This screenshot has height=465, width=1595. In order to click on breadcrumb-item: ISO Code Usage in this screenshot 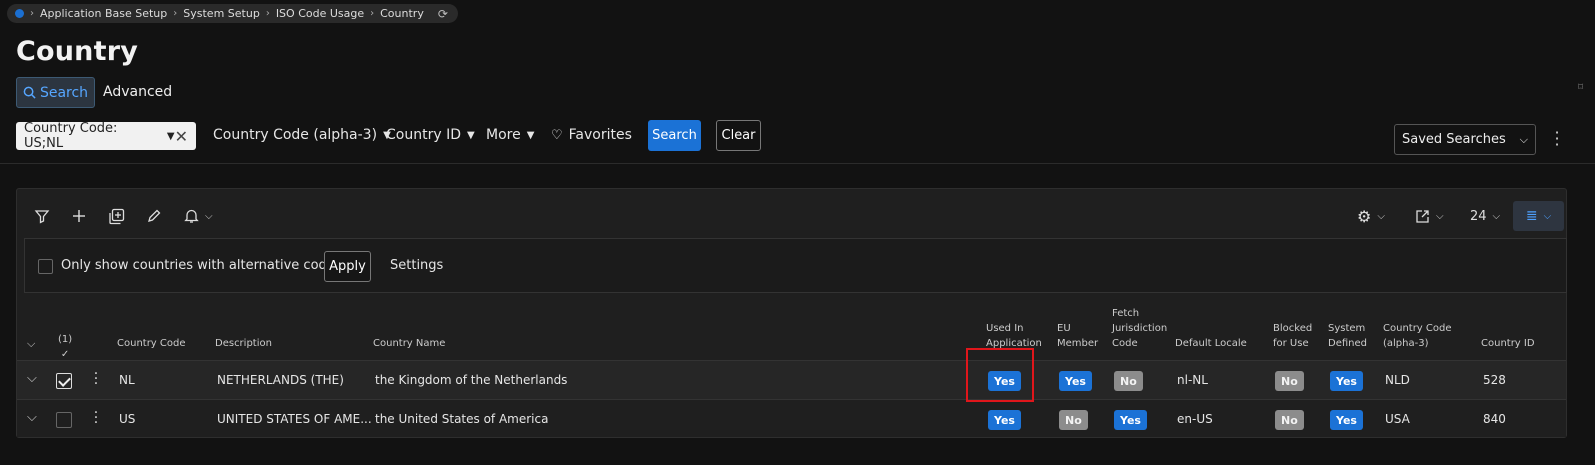, I will do `click(320, 13)`.